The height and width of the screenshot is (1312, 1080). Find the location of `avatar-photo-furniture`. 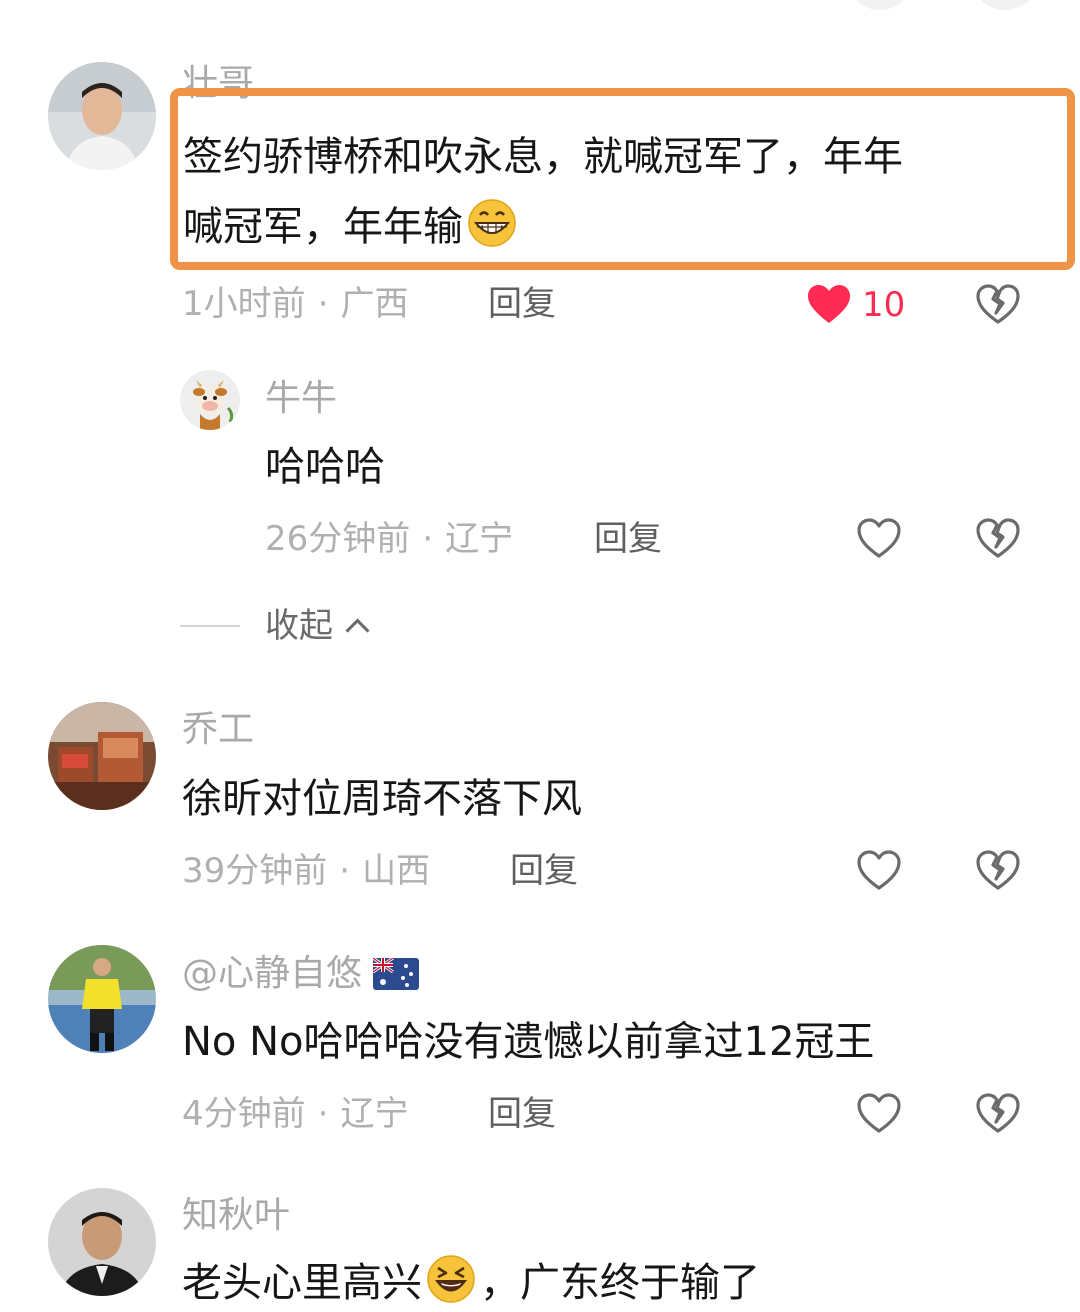

avatar-photo-furniture is located at coordinates (102, 756).